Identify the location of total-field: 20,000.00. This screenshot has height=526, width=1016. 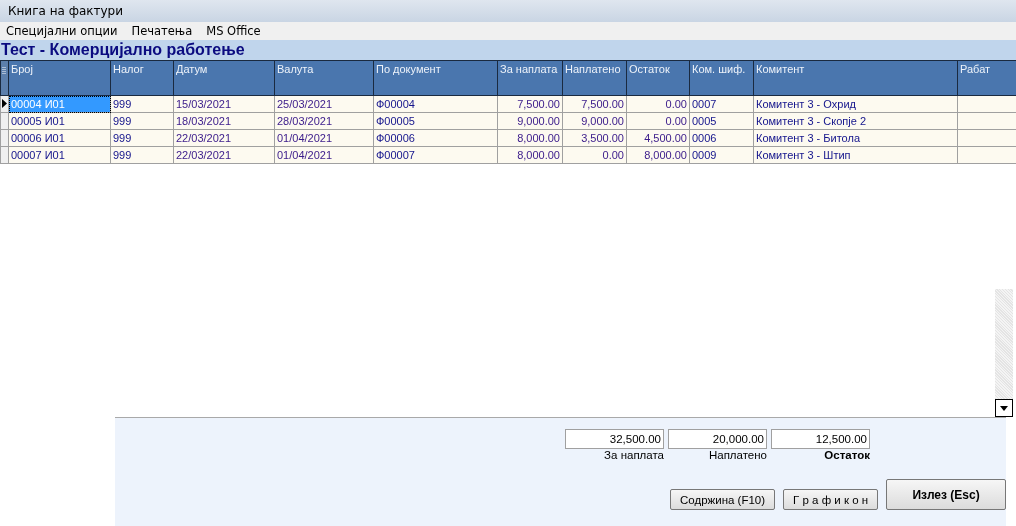
(717, 439).